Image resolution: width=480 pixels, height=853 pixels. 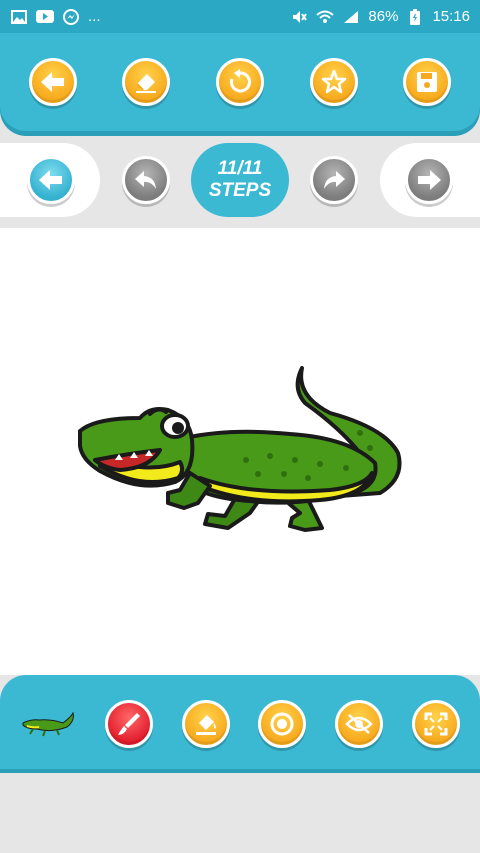 I want to click on step-count: 11/11, so click(x=240, y=168).